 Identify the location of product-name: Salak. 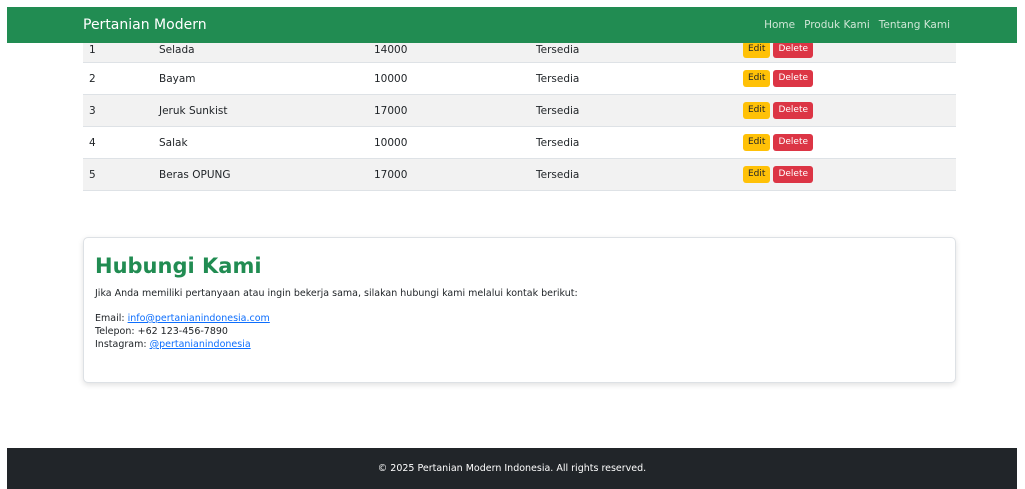
(173, 142).